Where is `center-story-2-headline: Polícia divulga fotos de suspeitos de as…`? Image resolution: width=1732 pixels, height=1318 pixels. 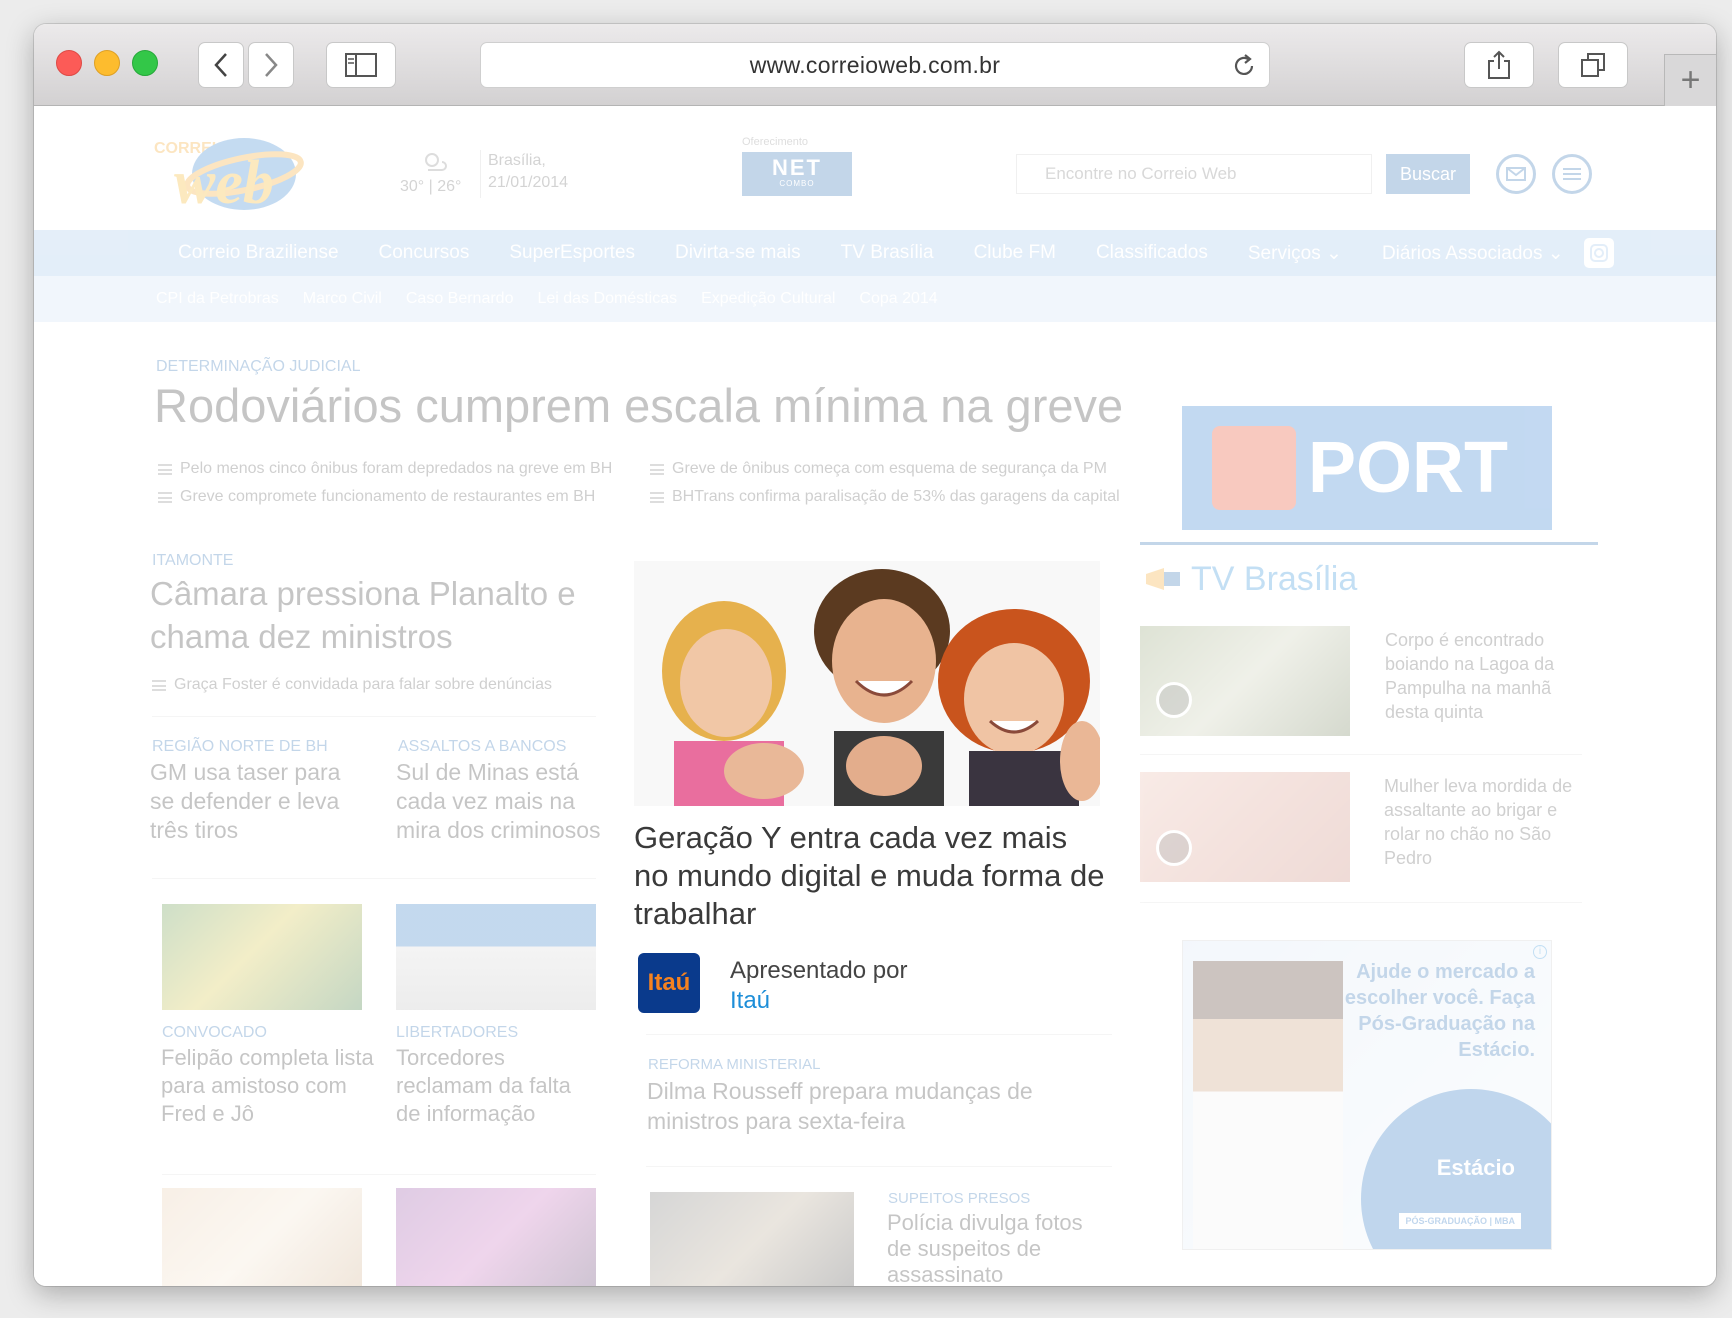 center-story-2-headline: Polícia divulga fotos de suspeitos de as… is located at coordinates (997, 1248).